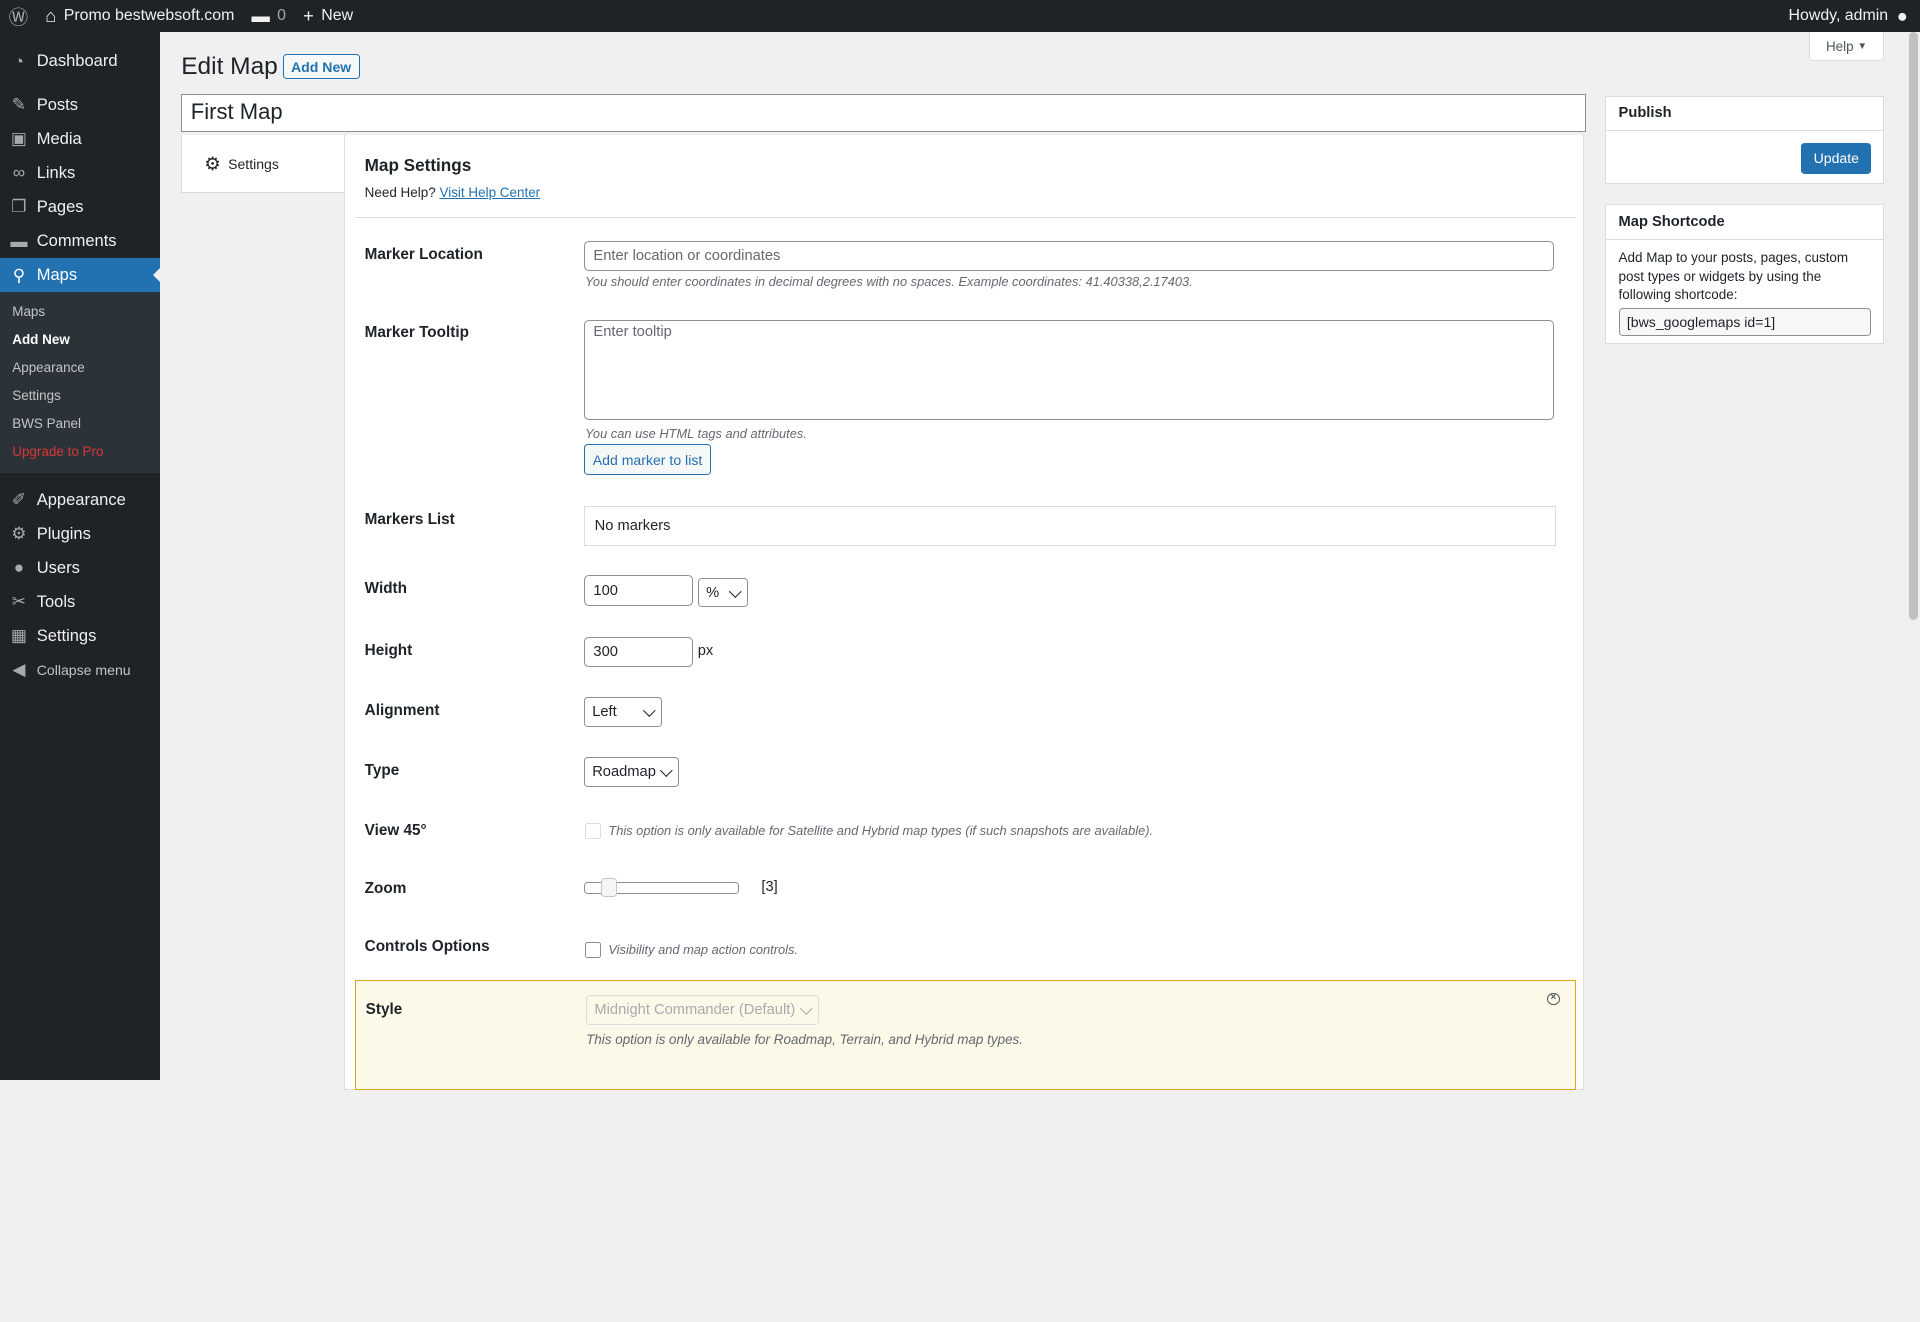 This screenshot has height=1322, width=1920. I want to click on zoom-slider-handle, so click(608, 887).